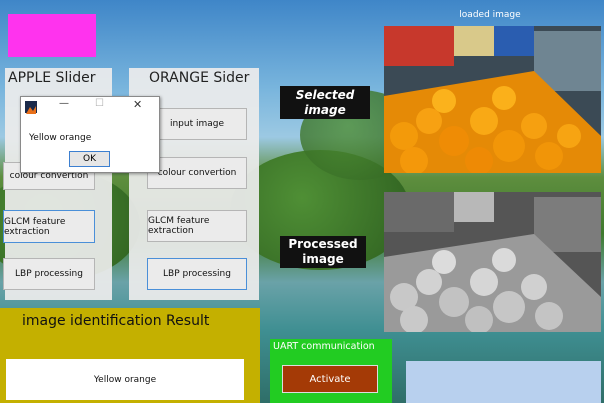 The image size is (604, 403). Describe the element at coordinates (199, 78) in the screenshot. I see `orange-panel-title: ORANGE Sider` at that location.